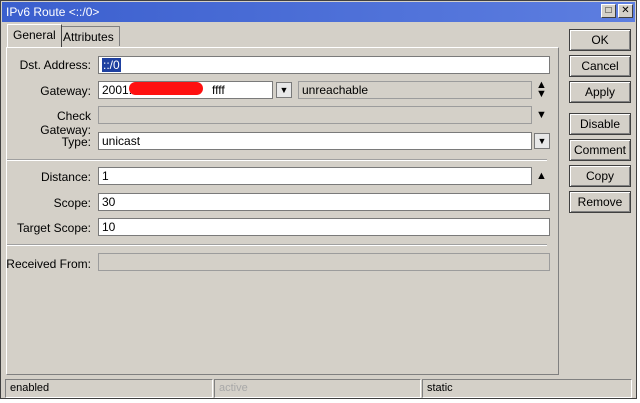  Describe the element at coordinates (542, 141) in the screenshot. I see `type-dropdown-icon: ▼` at that location.